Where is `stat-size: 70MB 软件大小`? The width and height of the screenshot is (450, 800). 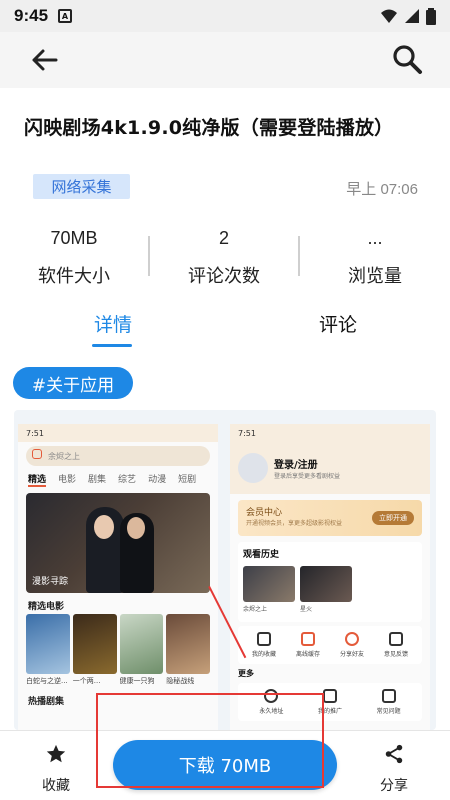 stat-size: 70MB 软件大小 is located at coordinates (74, 258).